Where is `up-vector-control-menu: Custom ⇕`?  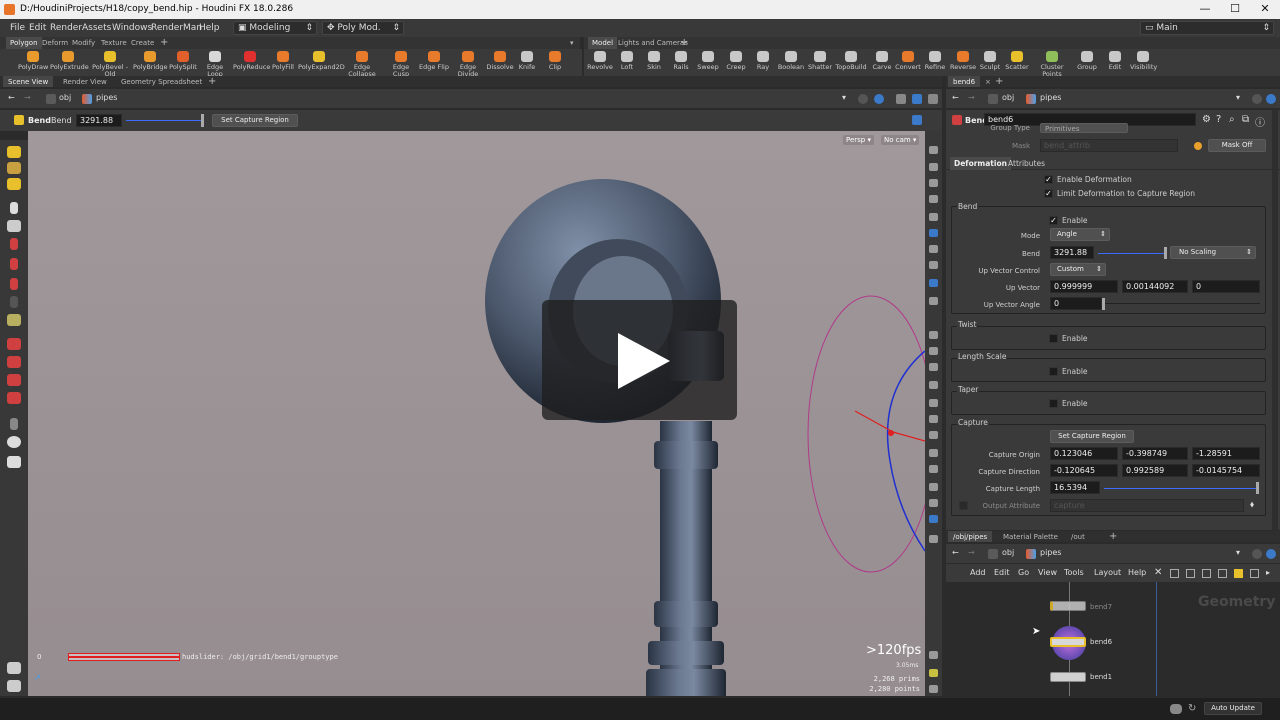 up-vector-control-menu: Custom ⇕ is located at coordinates (1078, 269).